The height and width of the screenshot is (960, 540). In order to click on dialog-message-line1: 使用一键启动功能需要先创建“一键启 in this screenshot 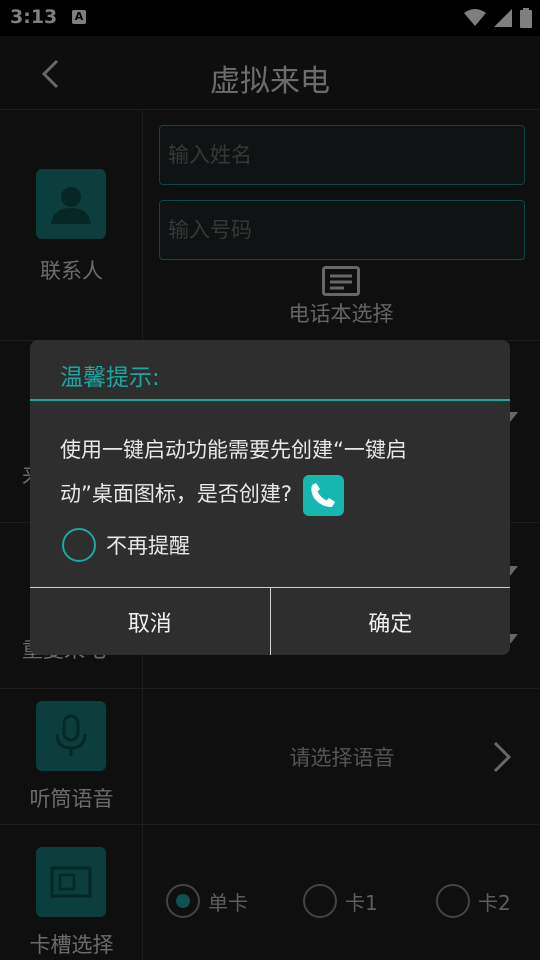, I will do `click(233, 450)`.